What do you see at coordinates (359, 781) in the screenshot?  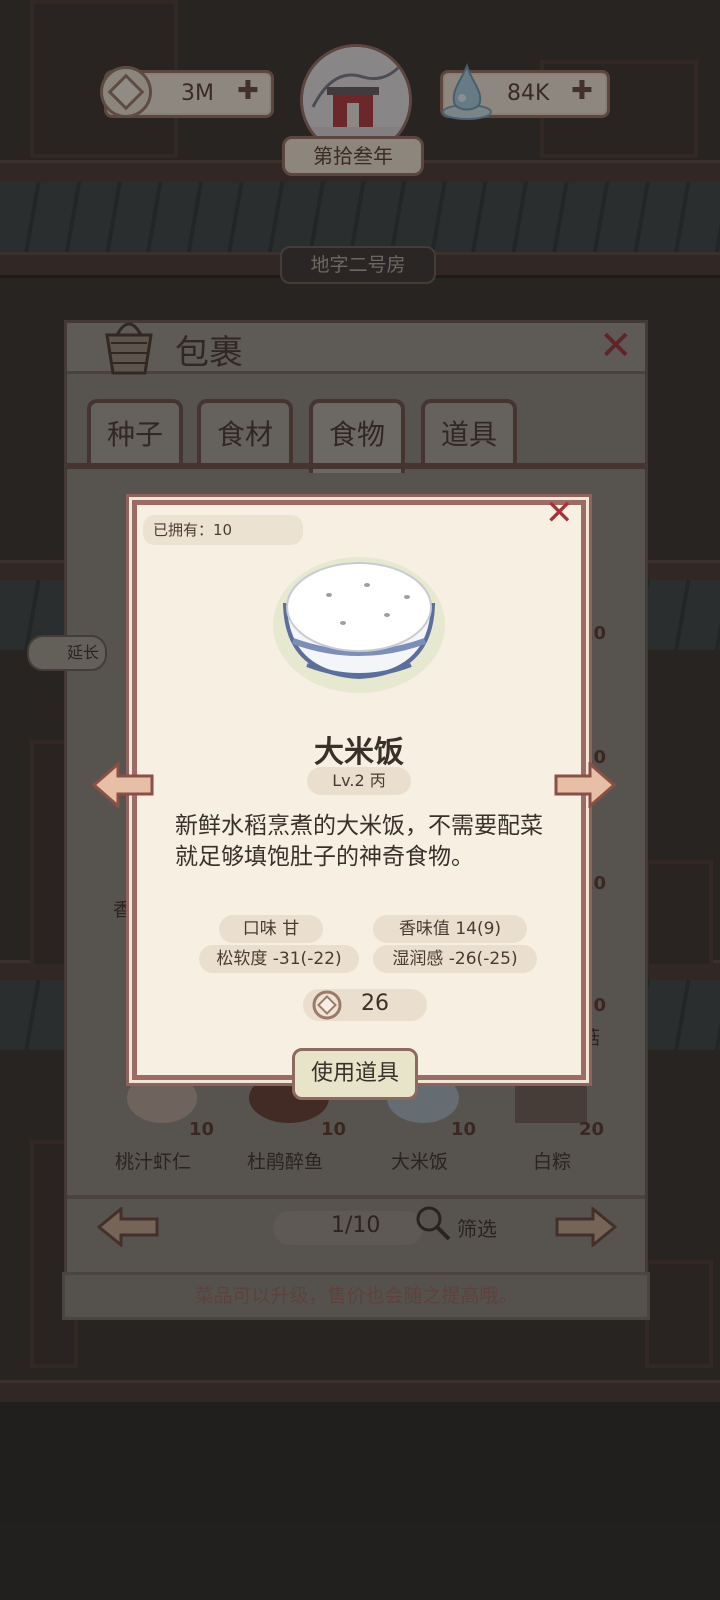 I see `item-level: Lv.2 丙` at bounding box center [359, 781].